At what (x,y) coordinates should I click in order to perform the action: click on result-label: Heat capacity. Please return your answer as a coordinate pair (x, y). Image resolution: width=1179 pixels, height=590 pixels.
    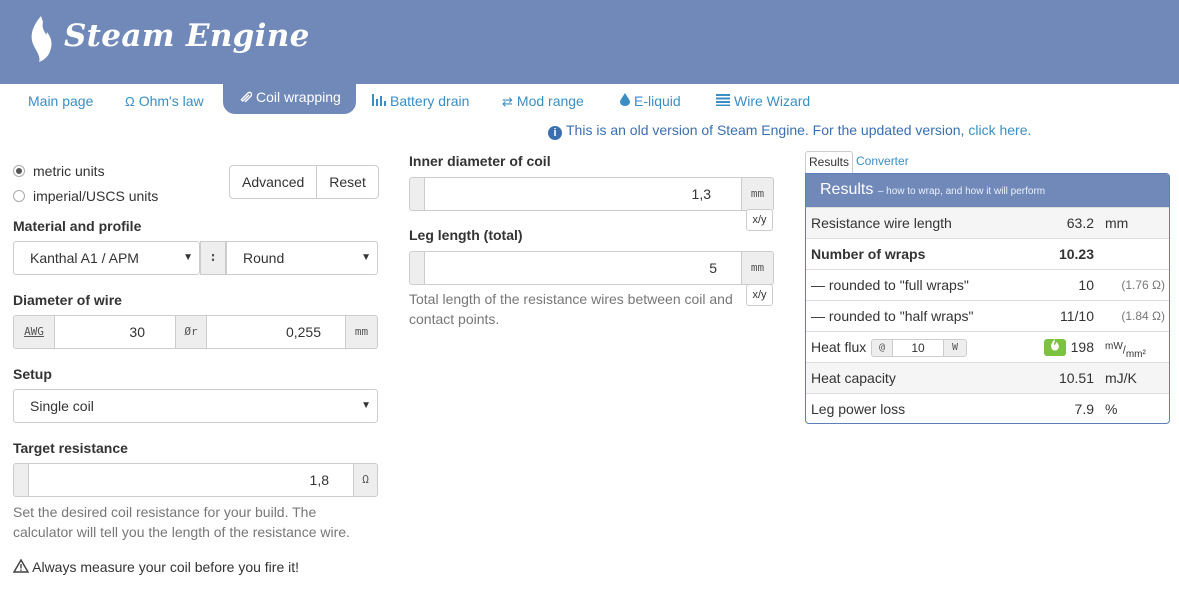
    Looking at the image, I should click on (853, 378).